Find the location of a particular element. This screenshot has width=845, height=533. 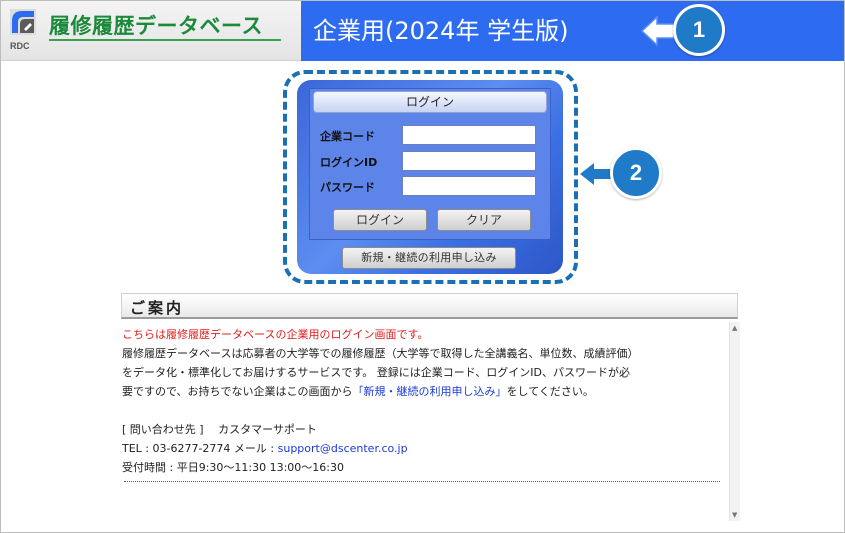

login-heading: ログイン is located at coordinates (430, 102).